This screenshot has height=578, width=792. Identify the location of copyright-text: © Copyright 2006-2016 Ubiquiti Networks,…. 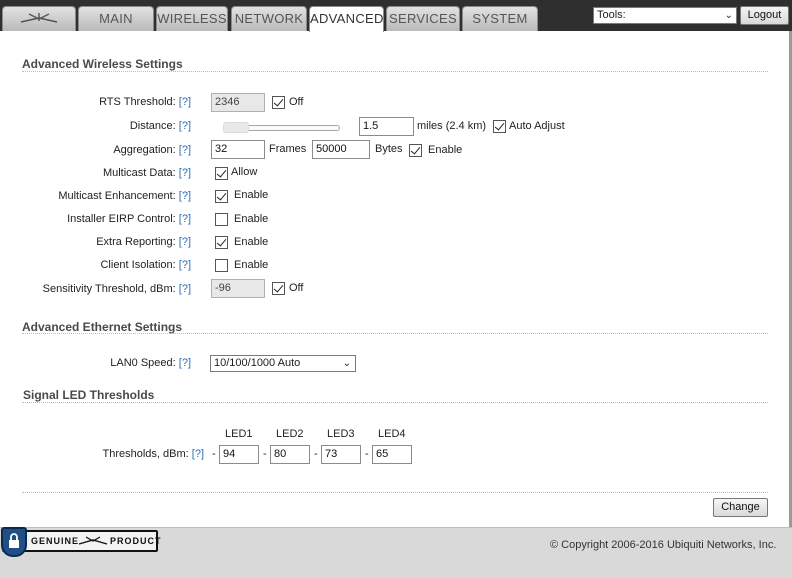
(663, 545).